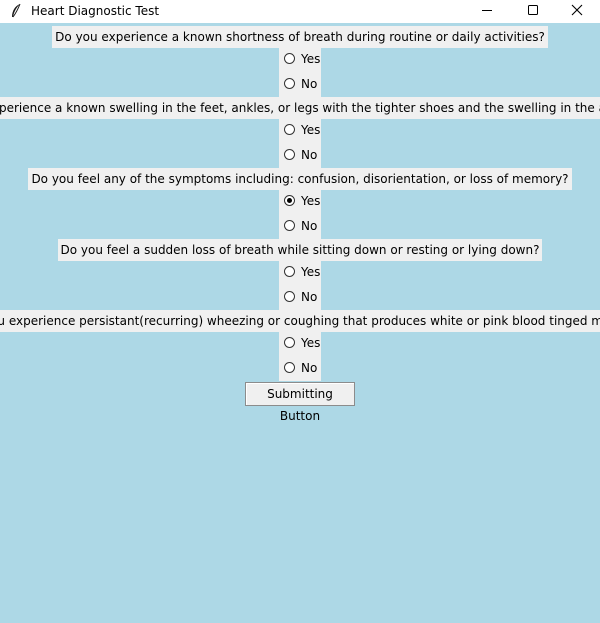 The height and width of the screenshot is (623, 600). I want to click on maximize-icon, so click(533, 11).